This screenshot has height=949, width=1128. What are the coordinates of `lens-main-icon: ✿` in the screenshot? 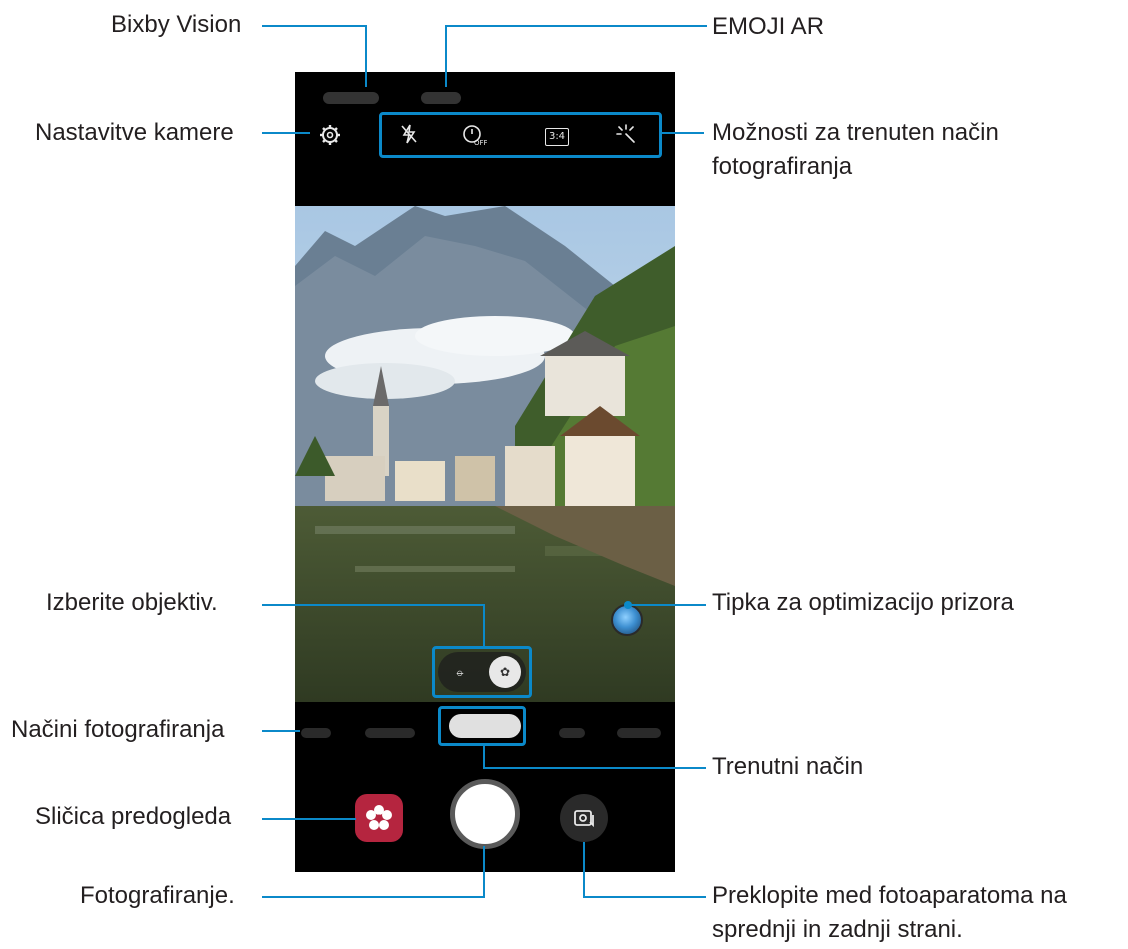 It's located at (505, 672).